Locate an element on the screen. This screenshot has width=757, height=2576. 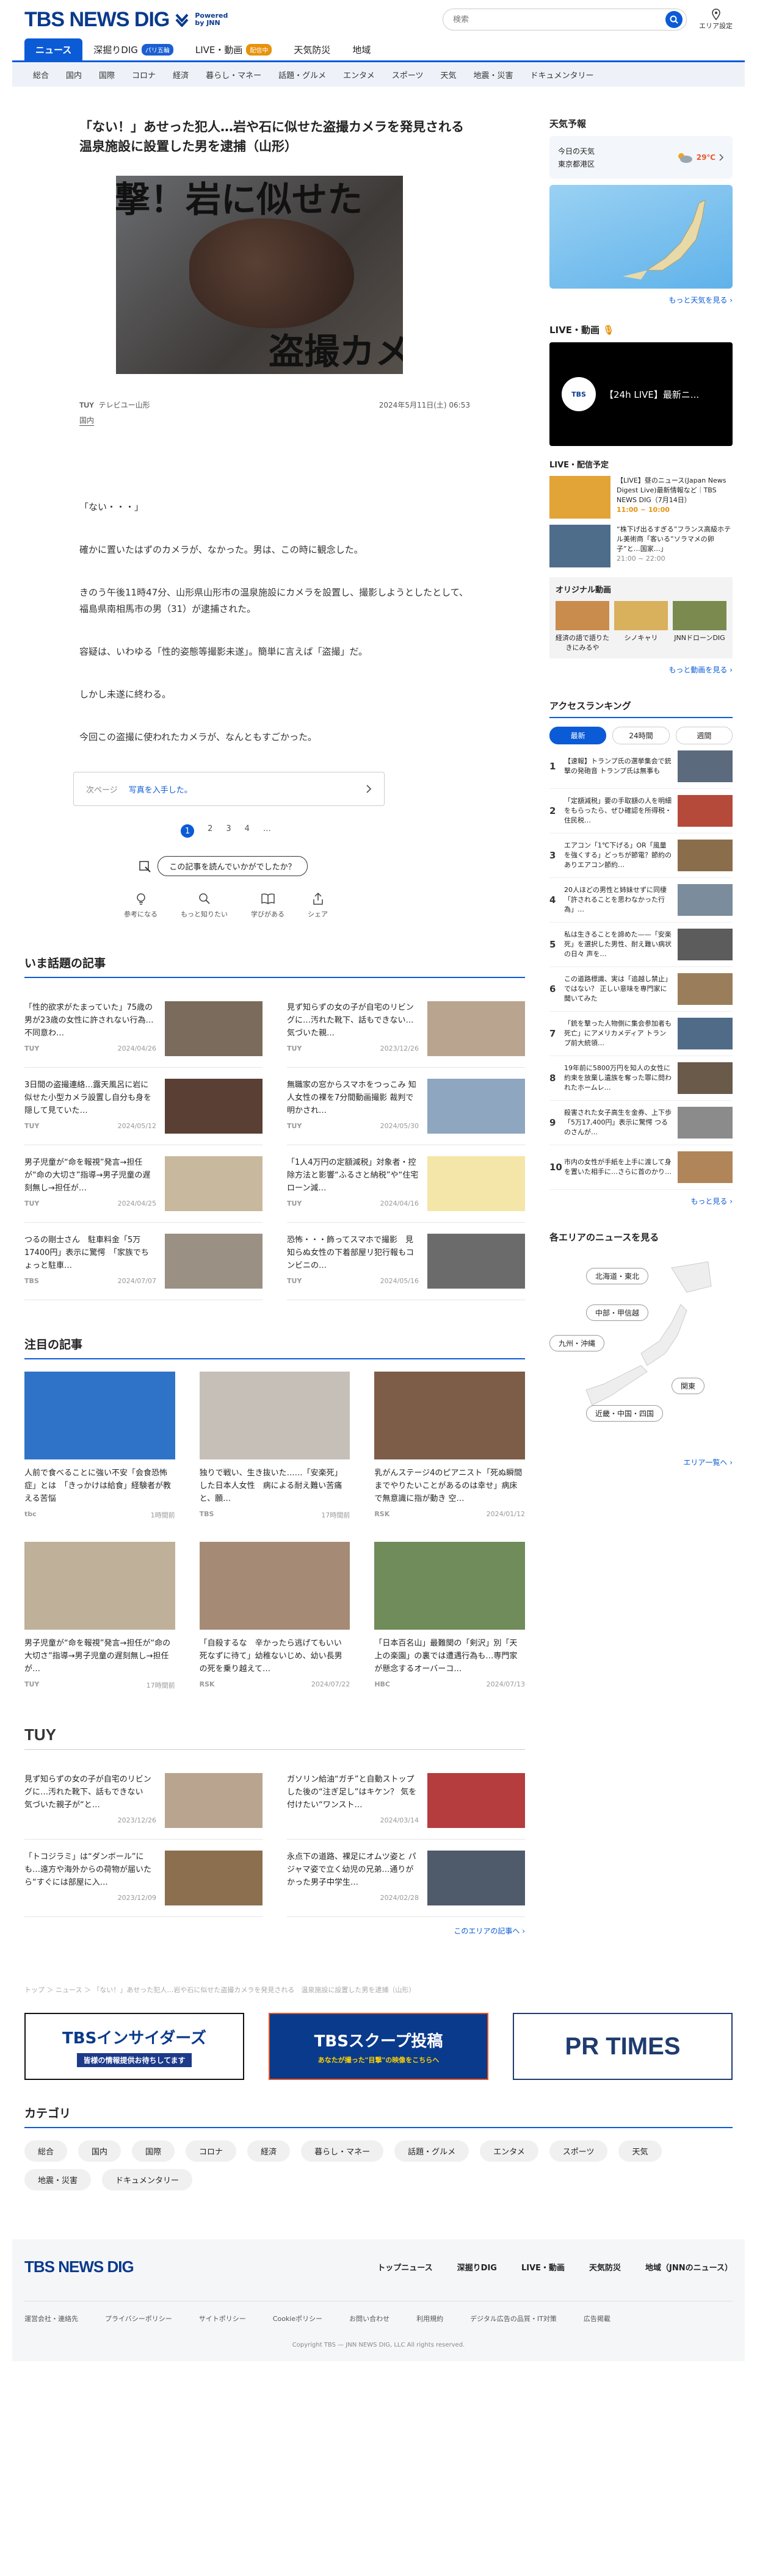
footer-link: 広告掲載 is located at coordinates (597, 2318).